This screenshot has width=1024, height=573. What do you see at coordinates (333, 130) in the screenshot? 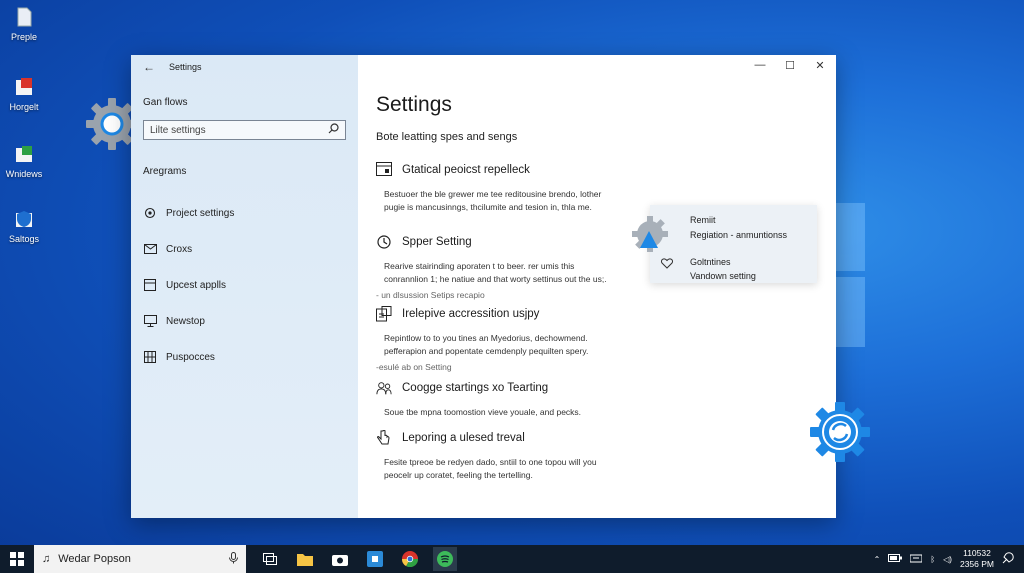
I see `search-icon` at bounding box center [333, 130].